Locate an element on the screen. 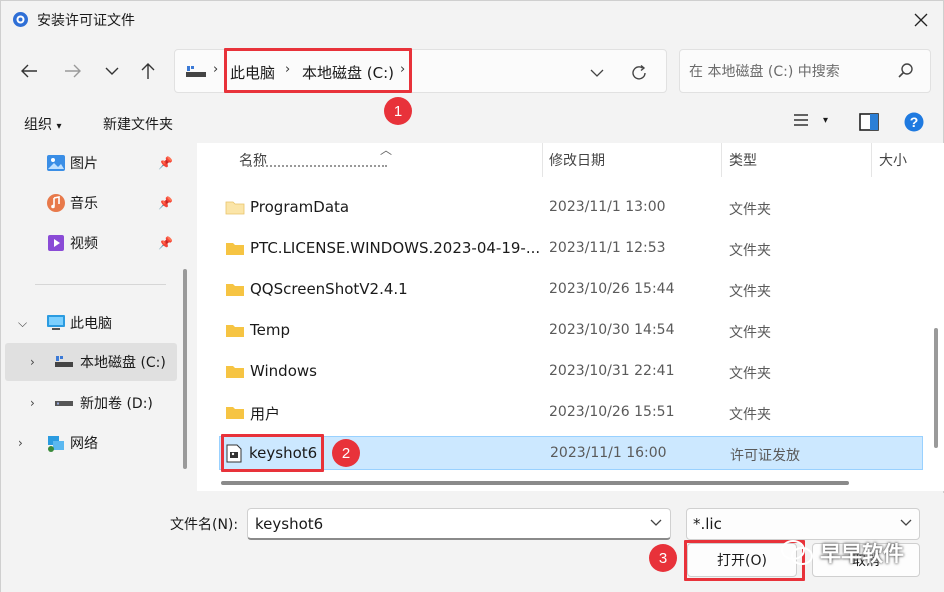 The width and height of the screenshot is (944, 592). annotation-highlight-address is located at coordinates (318, 70).